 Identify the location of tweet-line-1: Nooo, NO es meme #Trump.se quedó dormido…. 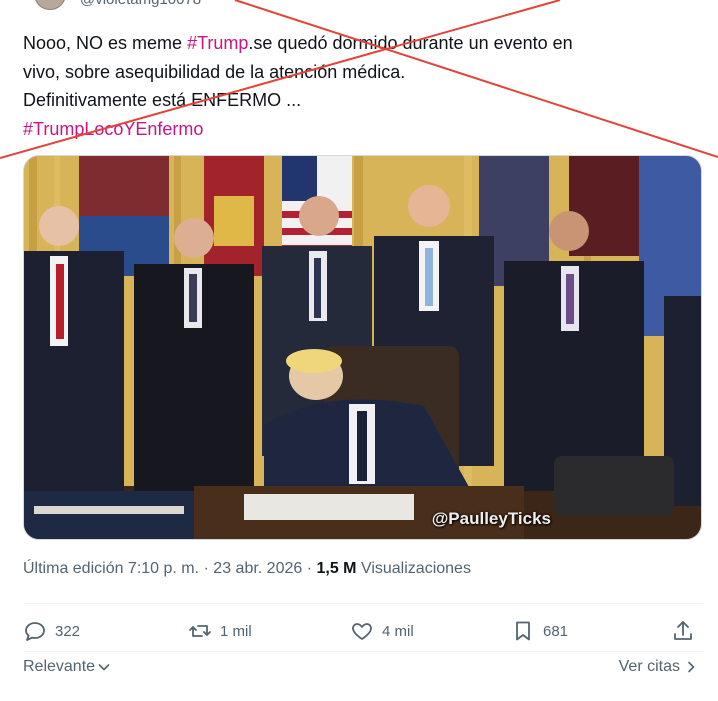
(359, 43).